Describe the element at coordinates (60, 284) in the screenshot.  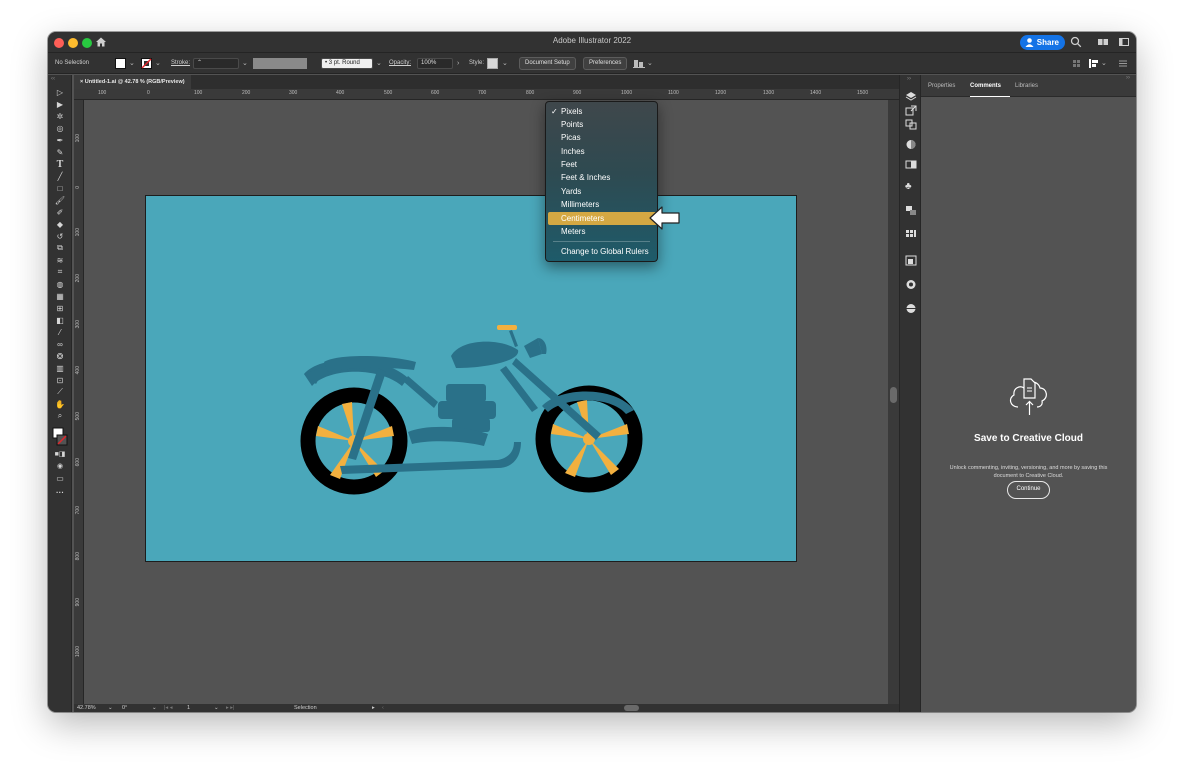
I see `shape-builder-tool-icon: ◍` at that location.